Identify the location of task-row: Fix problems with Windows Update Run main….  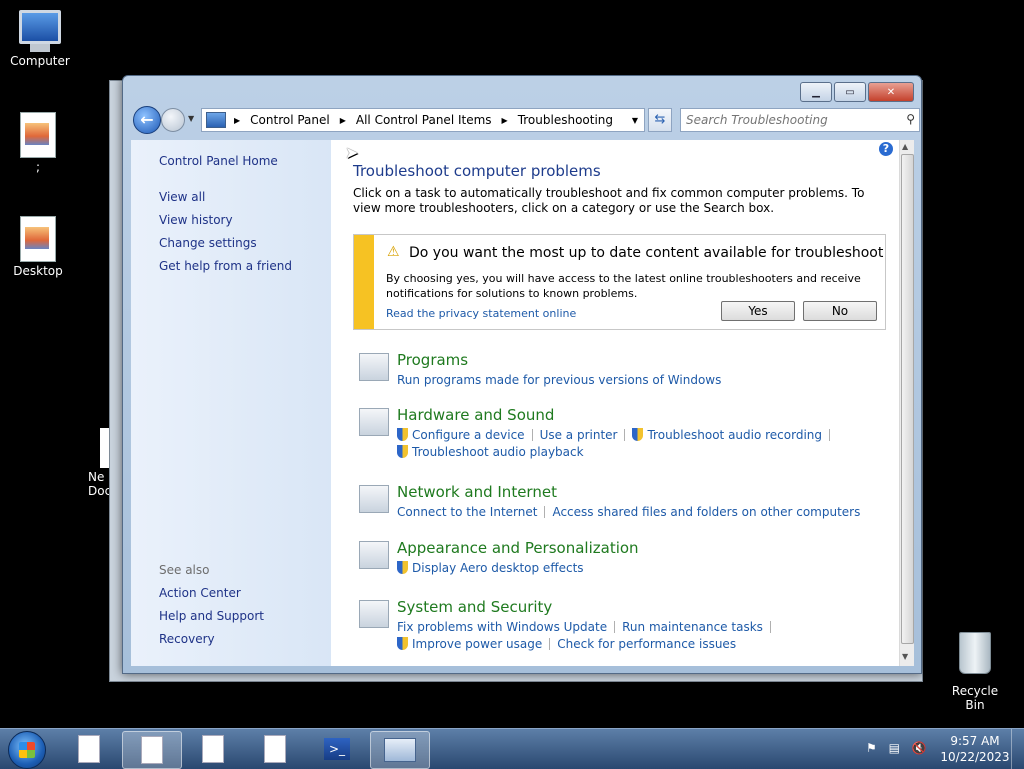
(587, 627).